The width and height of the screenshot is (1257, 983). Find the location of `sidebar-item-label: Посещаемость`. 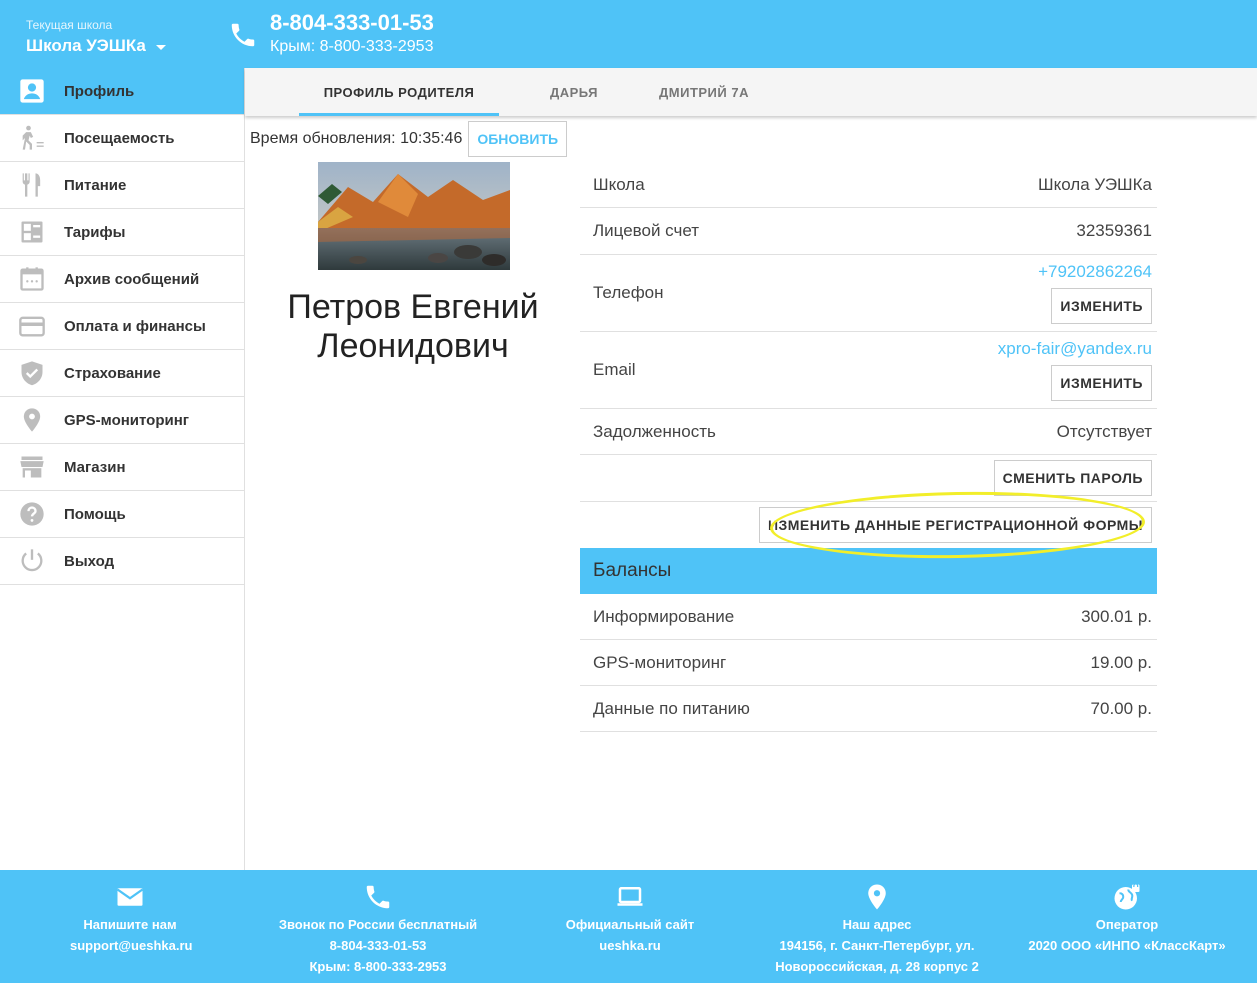

sidebar-item-label: Посещаемость is located at coordinates (119, 138).